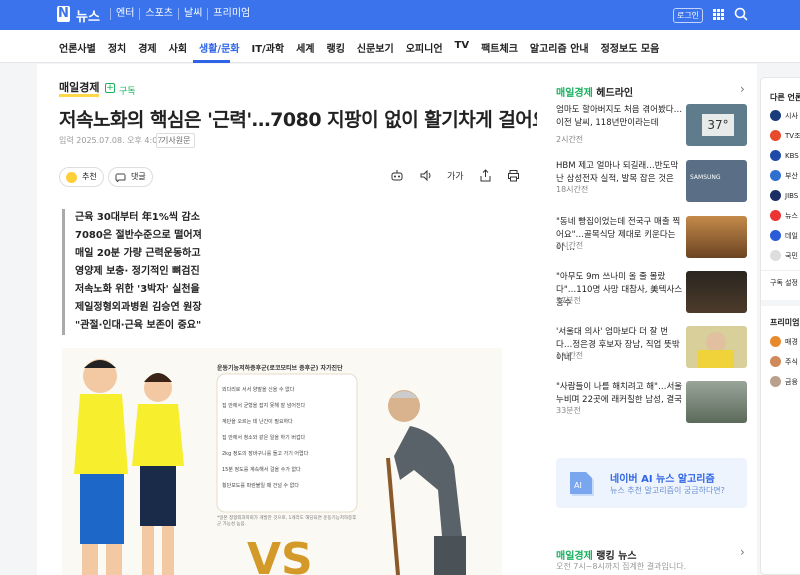 Image resolution: width=800 pixels, height=575 pixels. I want to click on article-title: 저속노화의 핵심은 '근력'…7080 지팡이 없이 활기차게 걸어요, so click(304, 120).